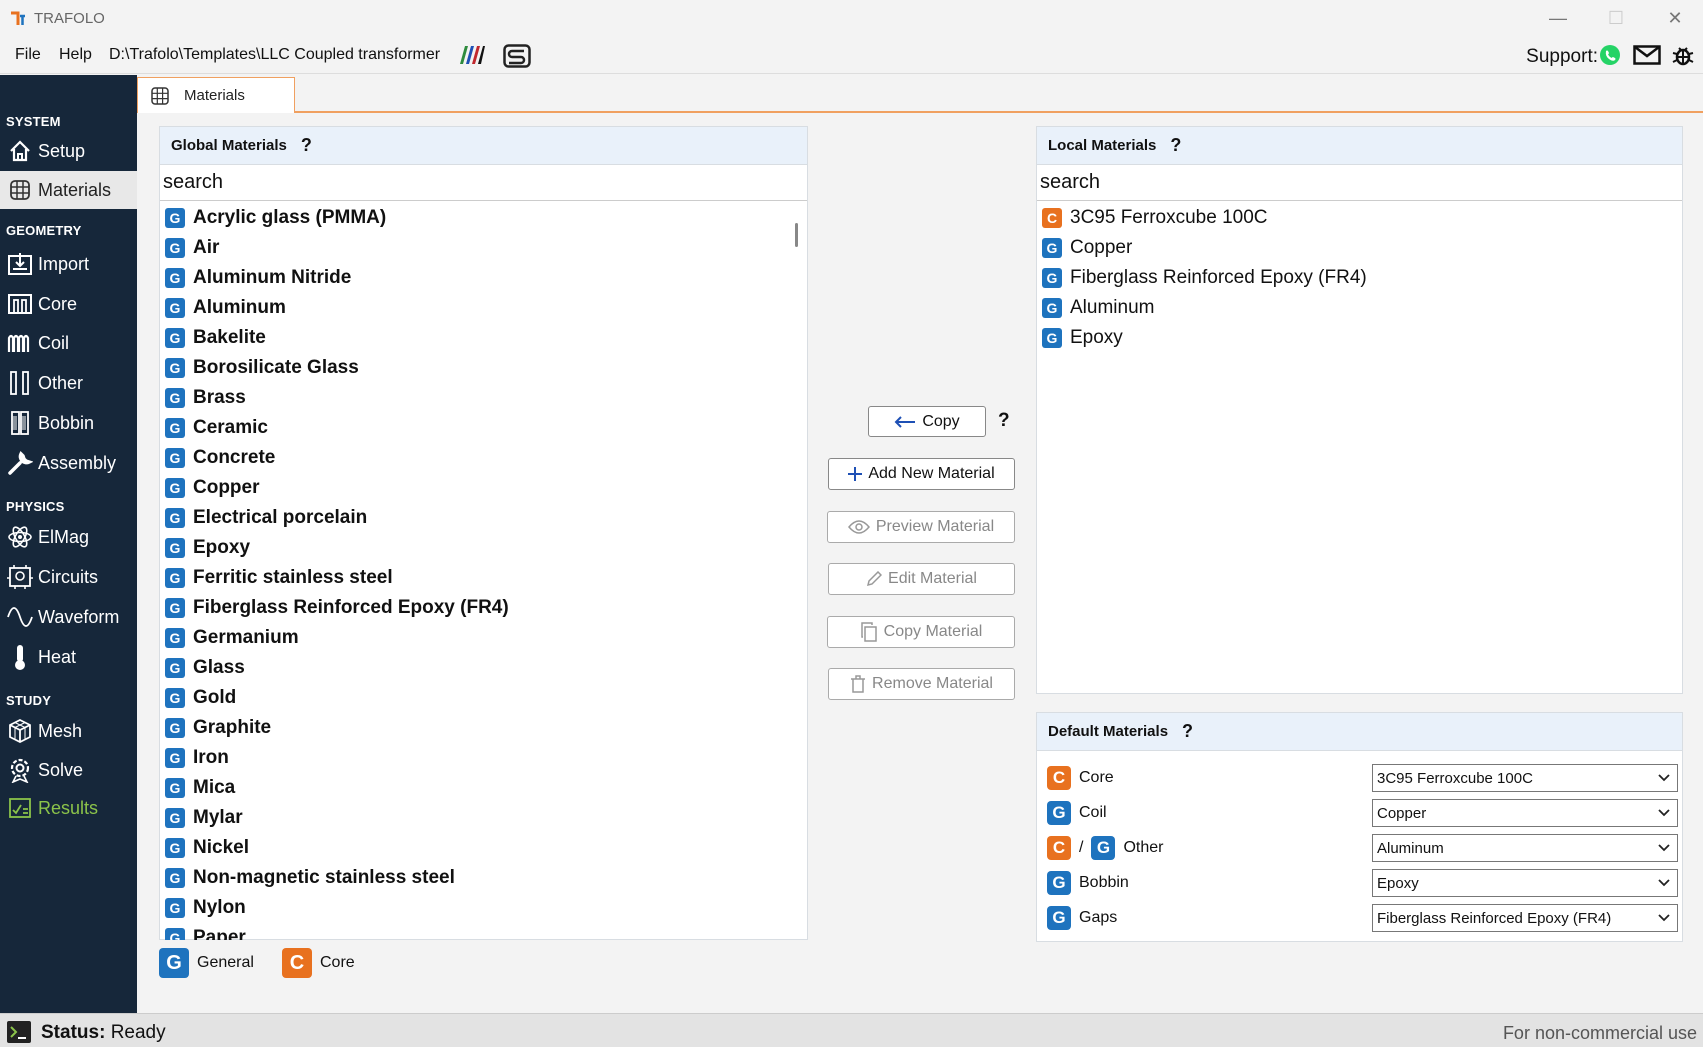  I want to click on default-other-select: Aluminum, so click(1525, 848).